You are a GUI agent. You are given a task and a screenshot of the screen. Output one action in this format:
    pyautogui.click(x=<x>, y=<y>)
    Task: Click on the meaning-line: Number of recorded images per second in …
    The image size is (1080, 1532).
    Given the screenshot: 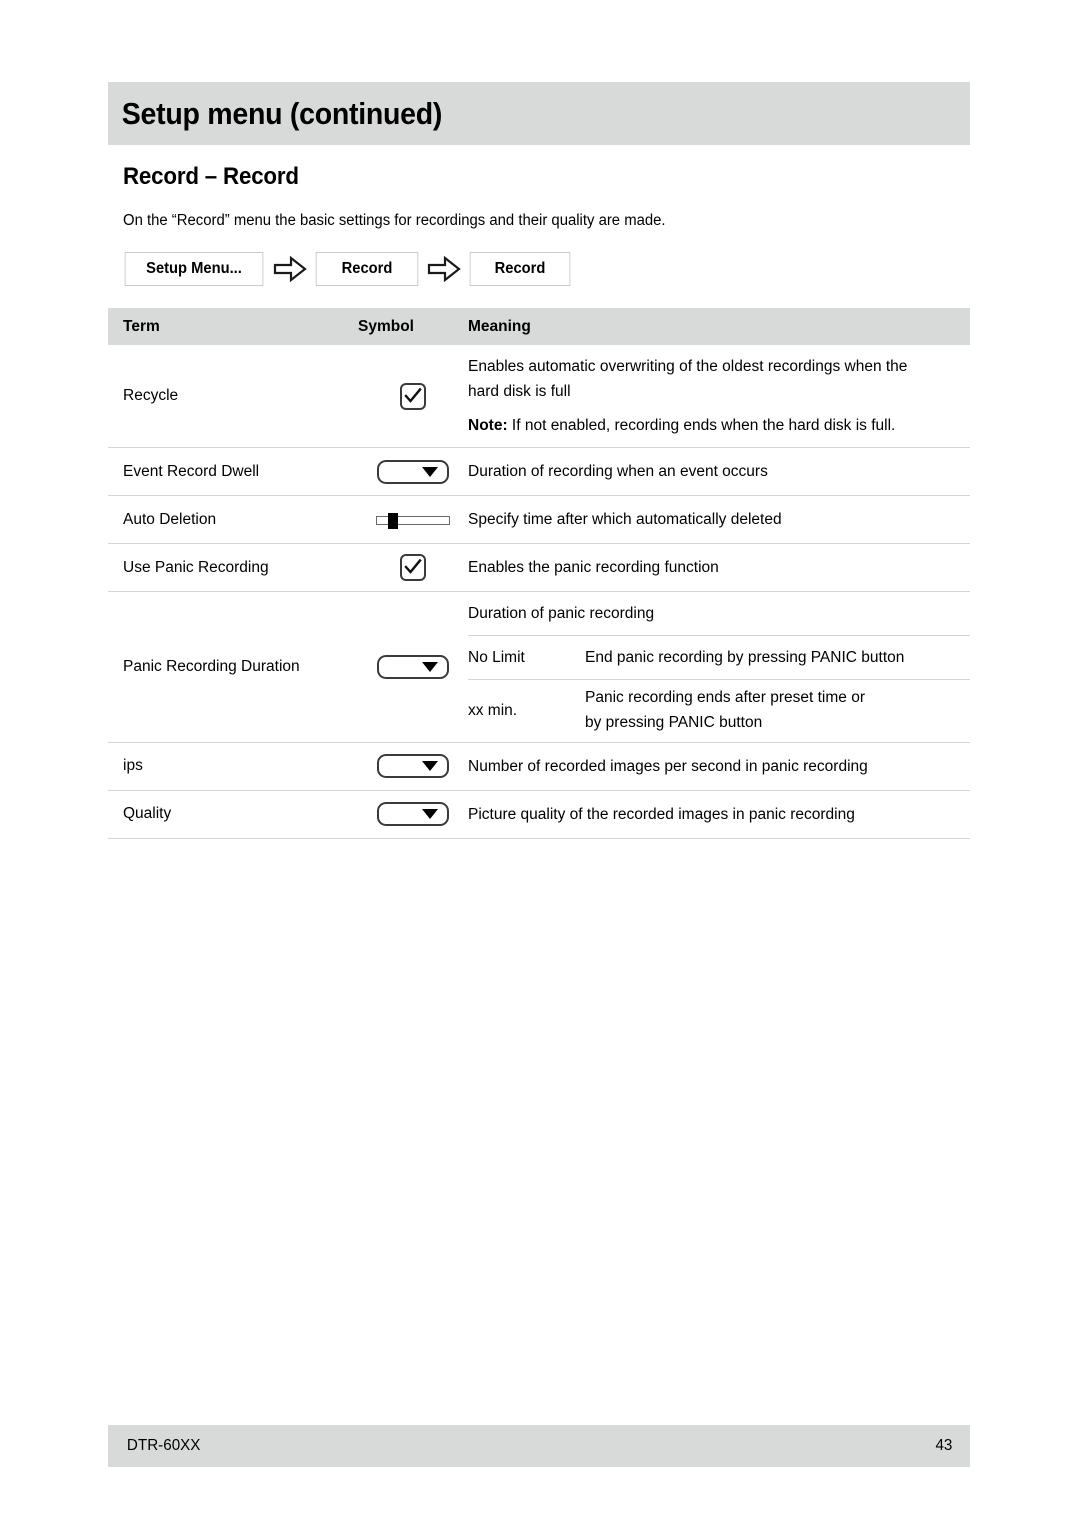 What is the action you would take?
    pyautogui.click(x=668, y=766)
    